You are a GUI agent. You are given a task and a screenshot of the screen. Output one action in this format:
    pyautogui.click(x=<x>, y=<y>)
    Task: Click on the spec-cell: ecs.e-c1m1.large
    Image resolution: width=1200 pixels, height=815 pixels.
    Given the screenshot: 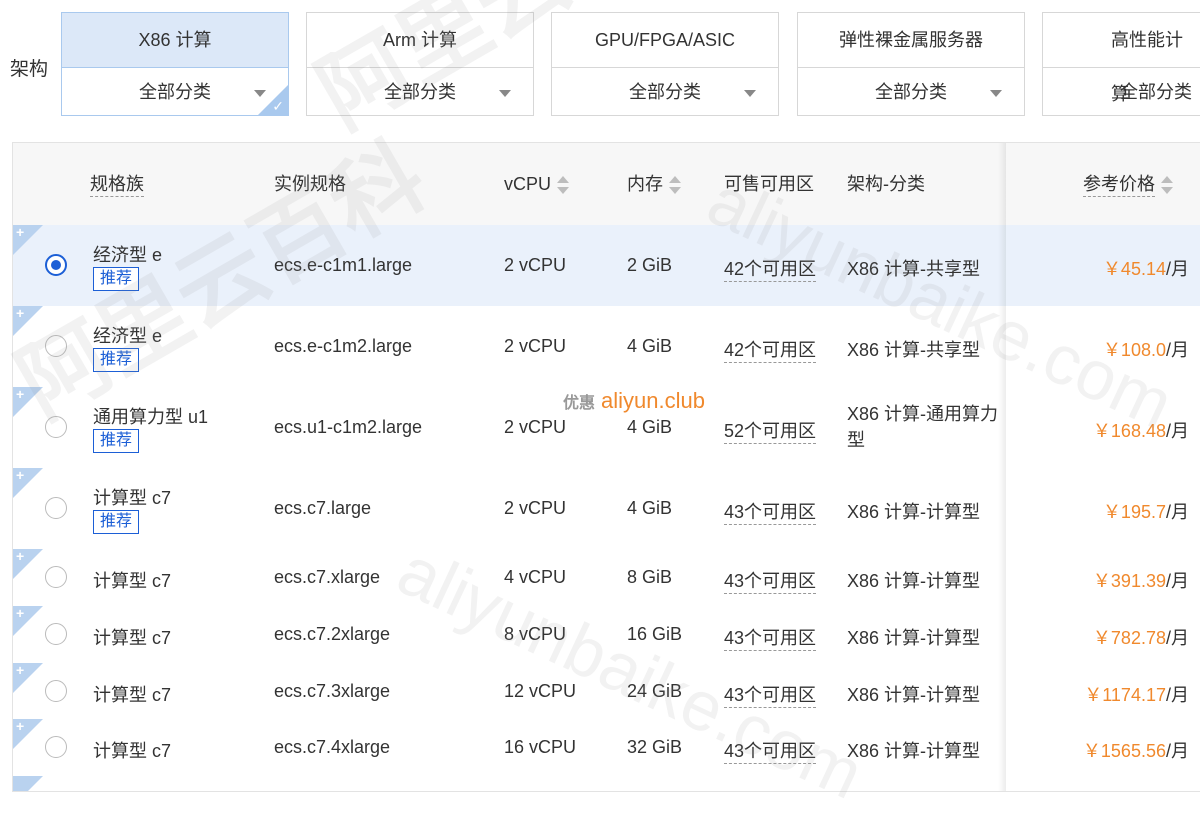 What is the action you would take?
    pyautogui.click(x=343, y=265)
    